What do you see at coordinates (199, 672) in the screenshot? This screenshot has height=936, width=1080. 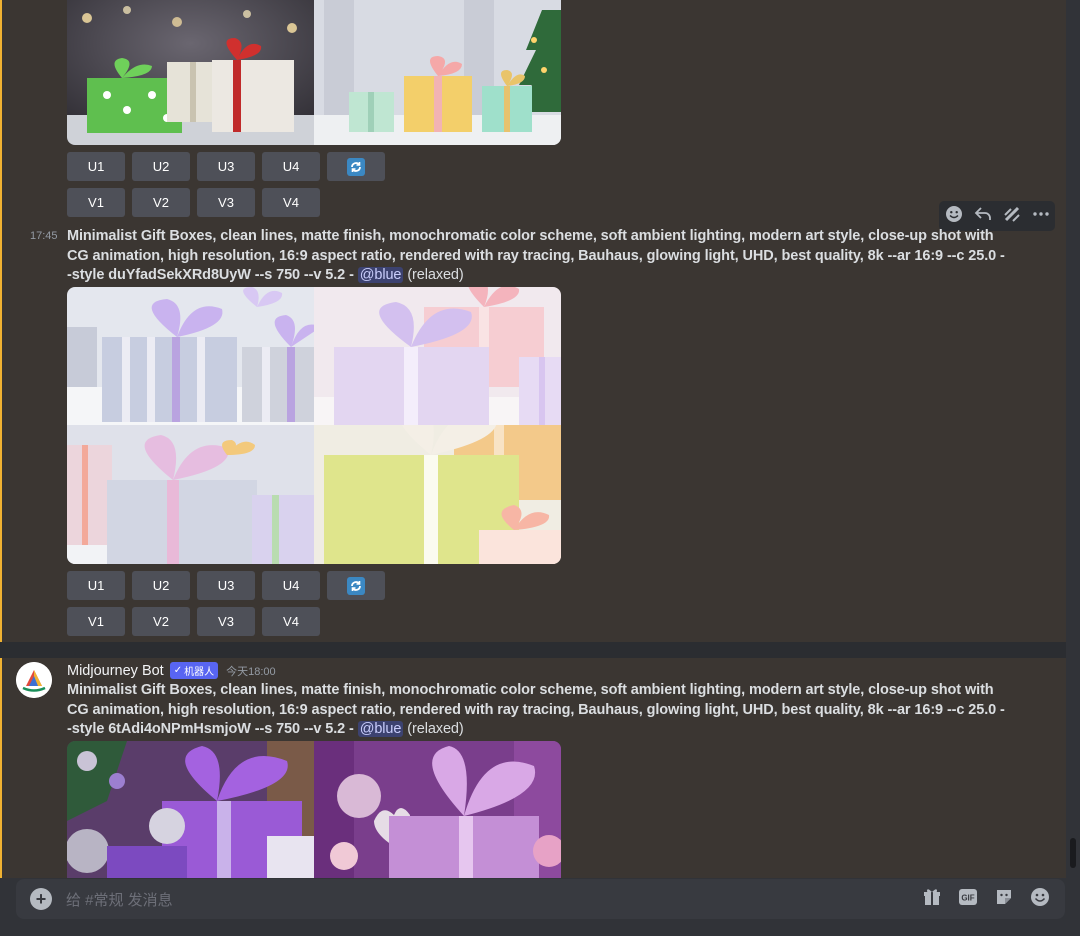 I see `bot-tag-label: 机器人` at bounding box center [199, 672].